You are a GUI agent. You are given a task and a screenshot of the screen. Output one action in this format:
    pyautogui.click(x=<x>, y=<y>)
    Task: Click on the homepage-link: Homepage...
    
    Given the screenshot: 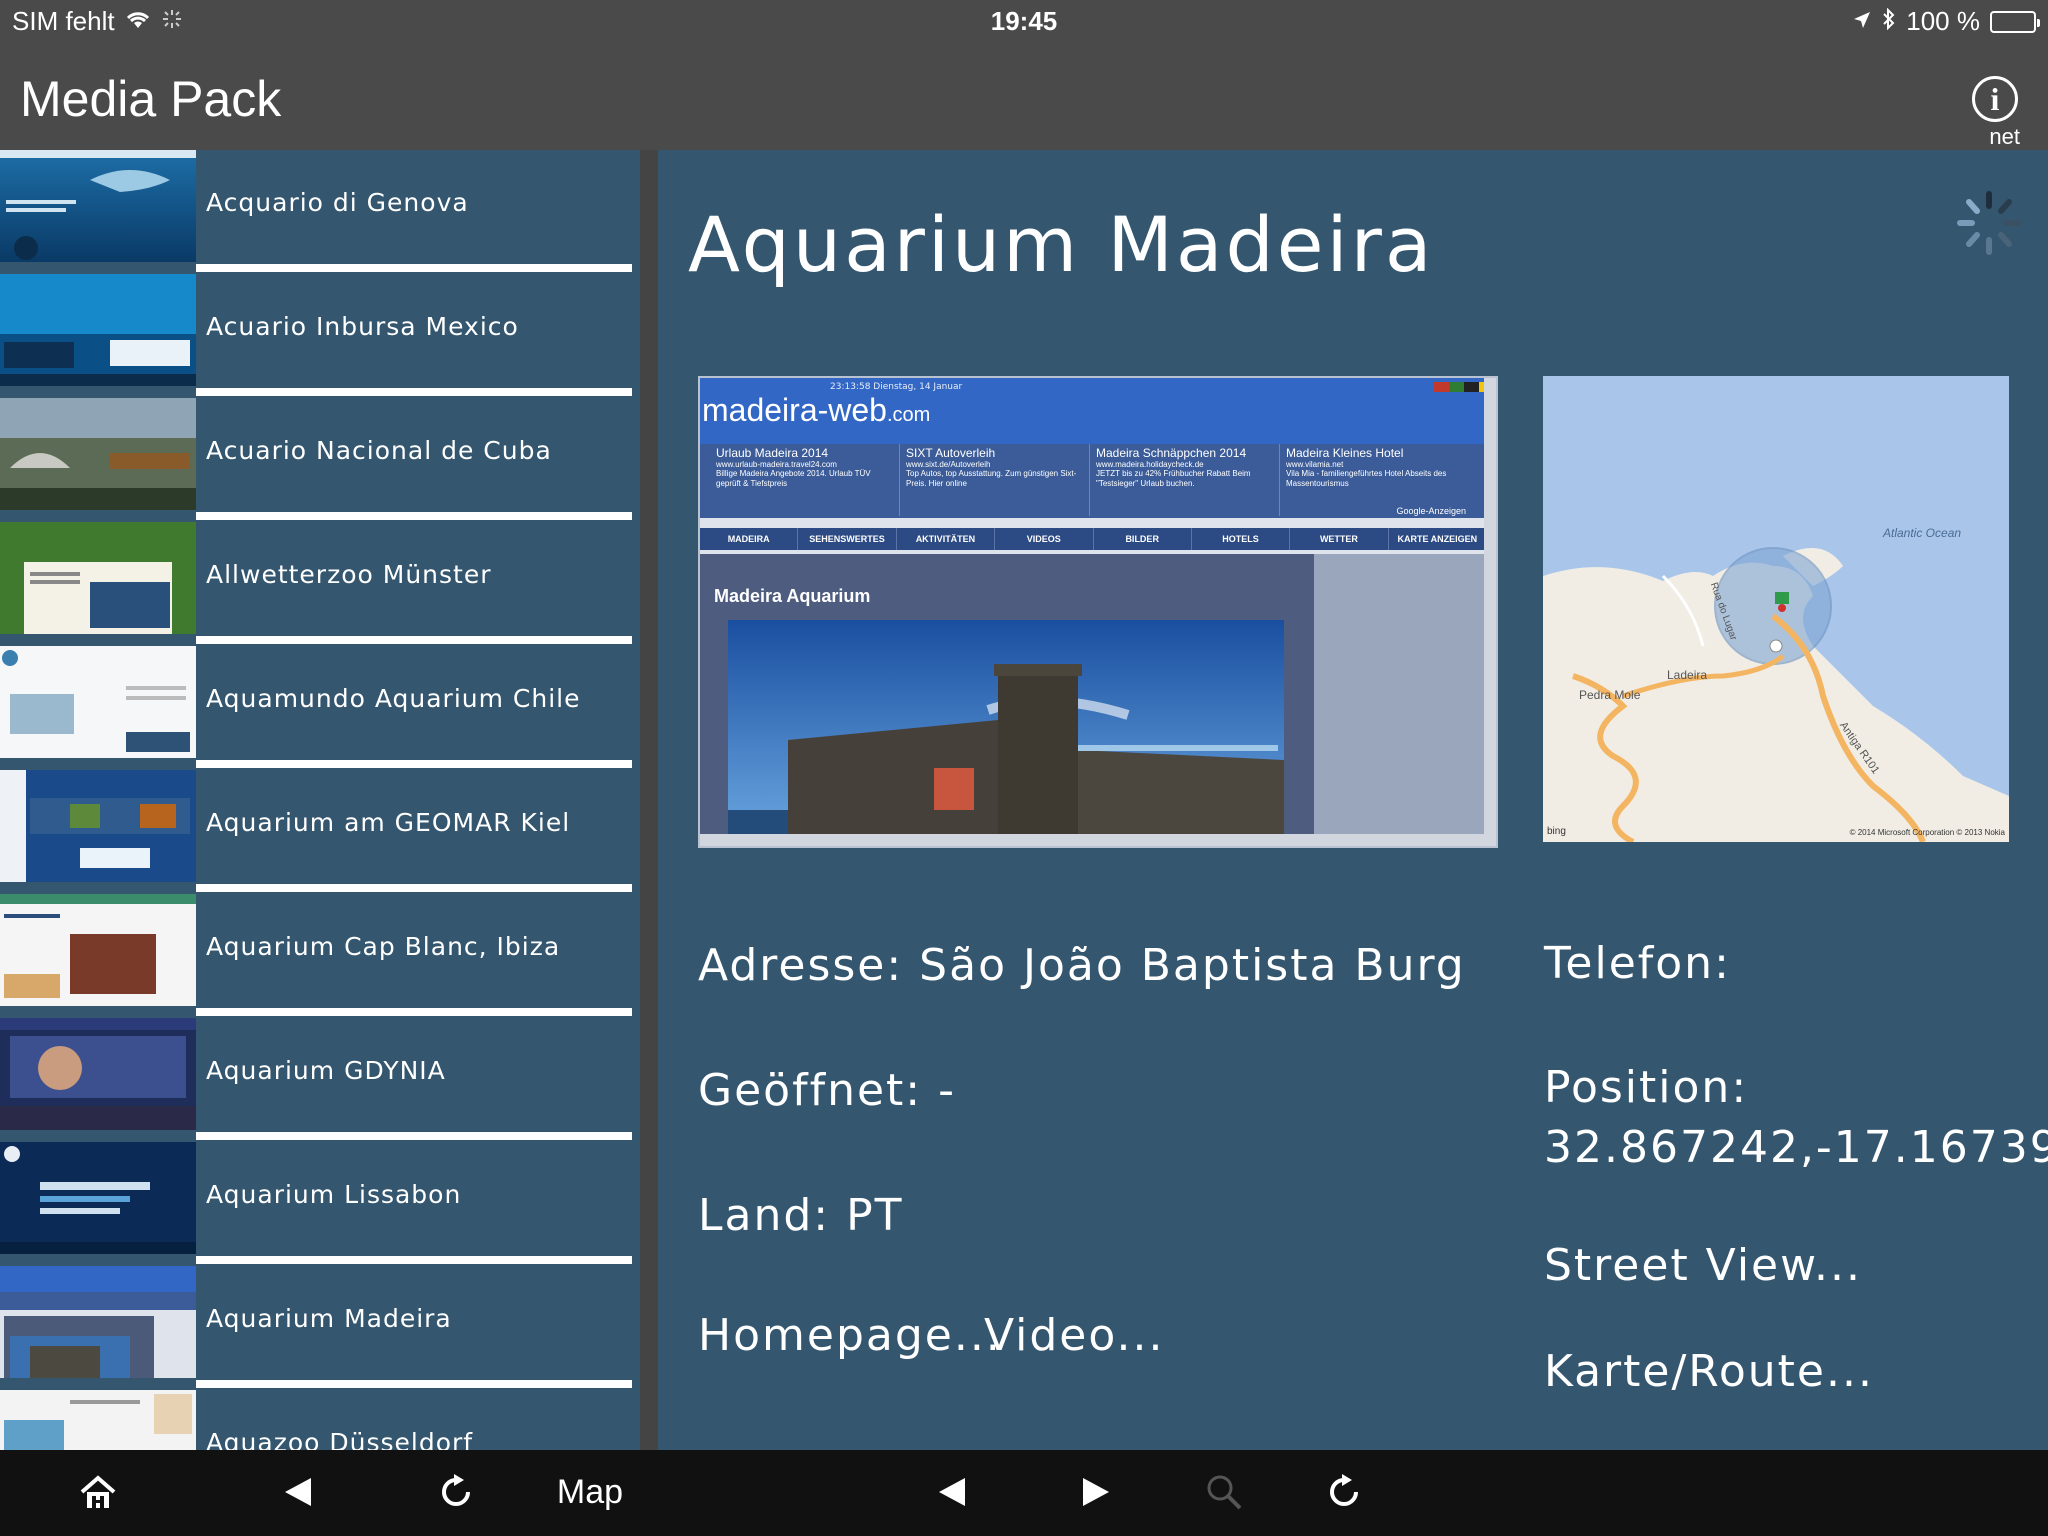 What is the action you would take?
    pyautogui.click(x=850, y=1335)
    